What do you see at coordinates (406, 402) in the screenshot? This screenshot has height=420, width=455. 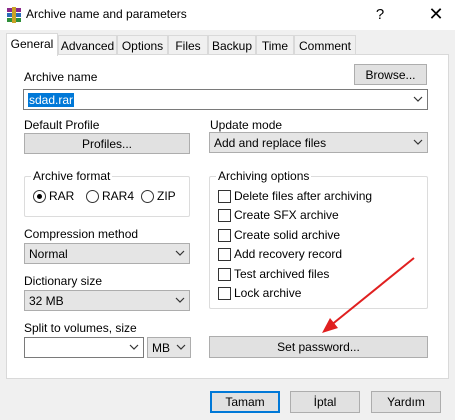 I see `help-button: Yardım` at bounding box center [406, 402].